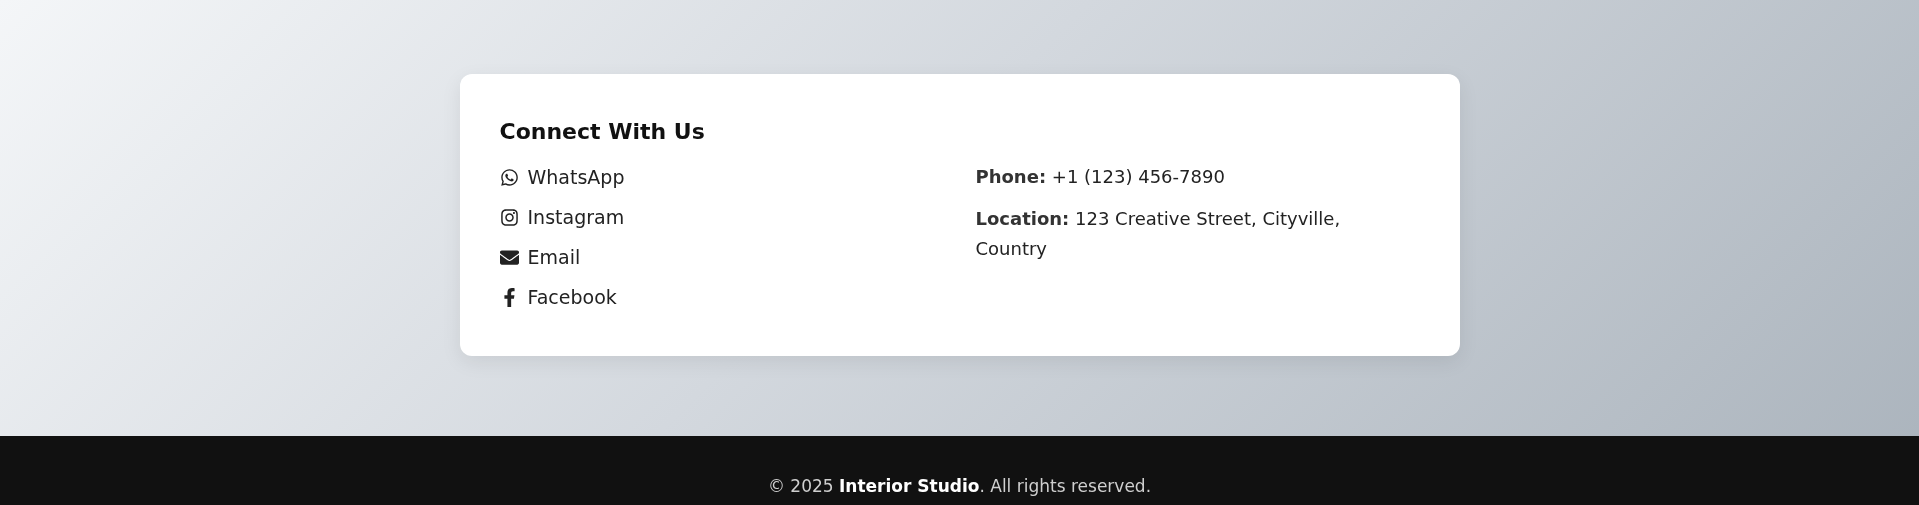  I want to click on social-link: Email, so click(540, 257).